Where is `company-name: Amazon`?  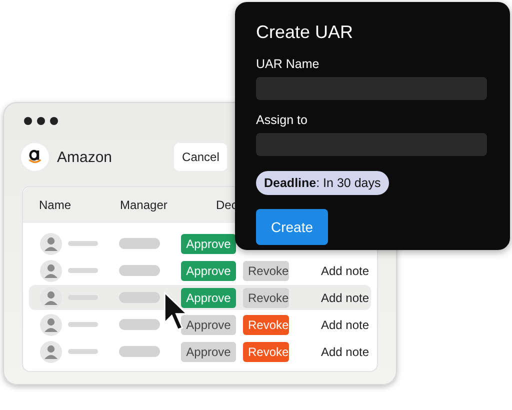 company-name: Amazon is located at coordinates (84, 157).